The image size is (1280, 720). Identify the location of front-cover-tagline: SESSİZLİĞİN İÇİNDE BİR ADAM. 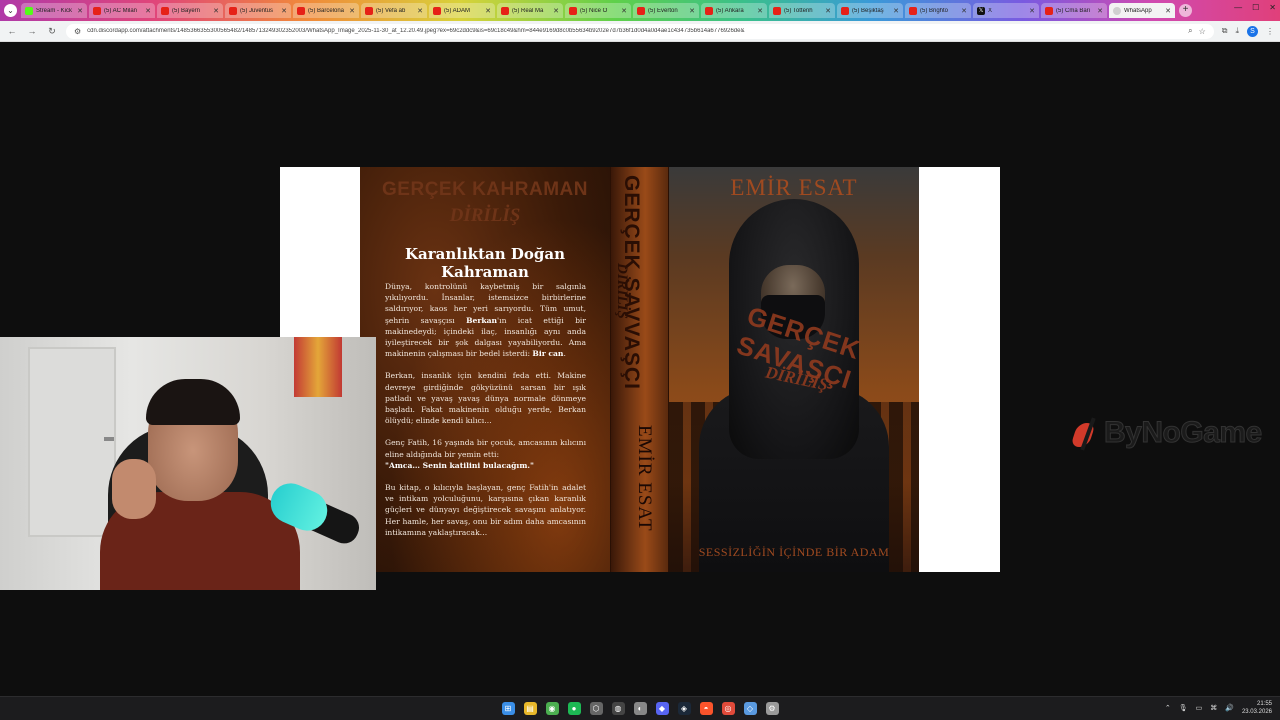
(794, 552).